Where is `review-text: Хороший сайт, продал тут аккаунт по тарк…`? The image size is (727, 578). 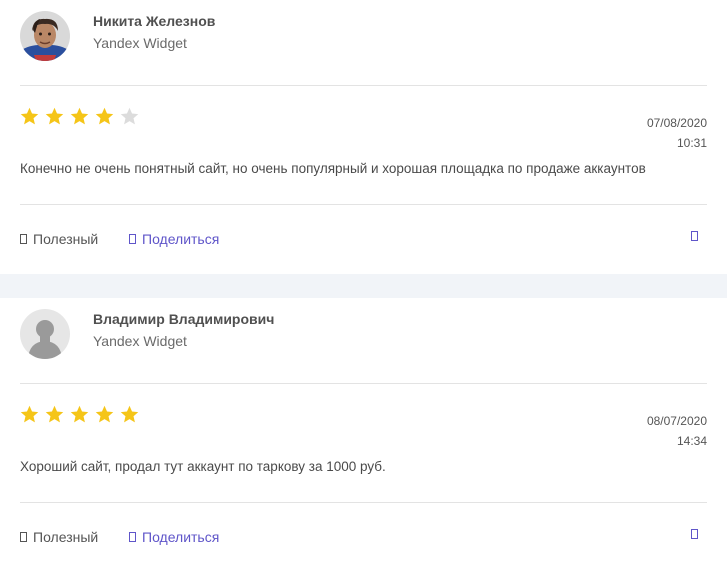
review-text: Хороший сайт, продал тут аккаунт по тарк… is located at coordinates (203, 466).